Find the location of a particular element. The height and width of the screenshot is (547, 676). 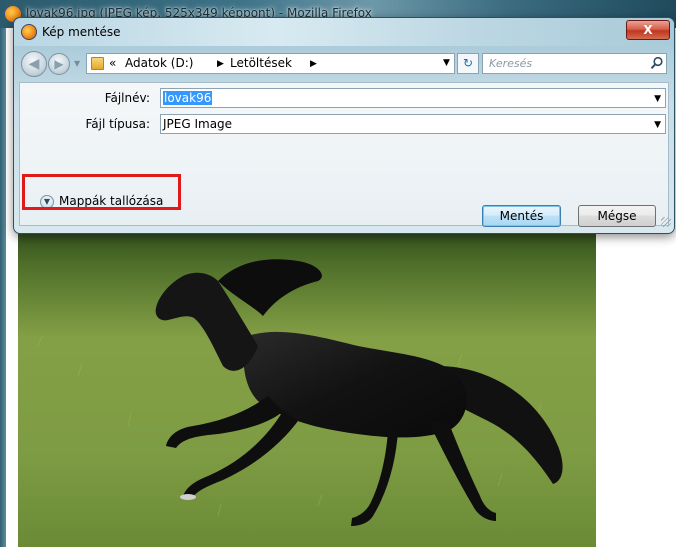

address-bar: « Adatok (D:) ▶ Letöltések ▶ ▼ is located at coordinates (270, 63).